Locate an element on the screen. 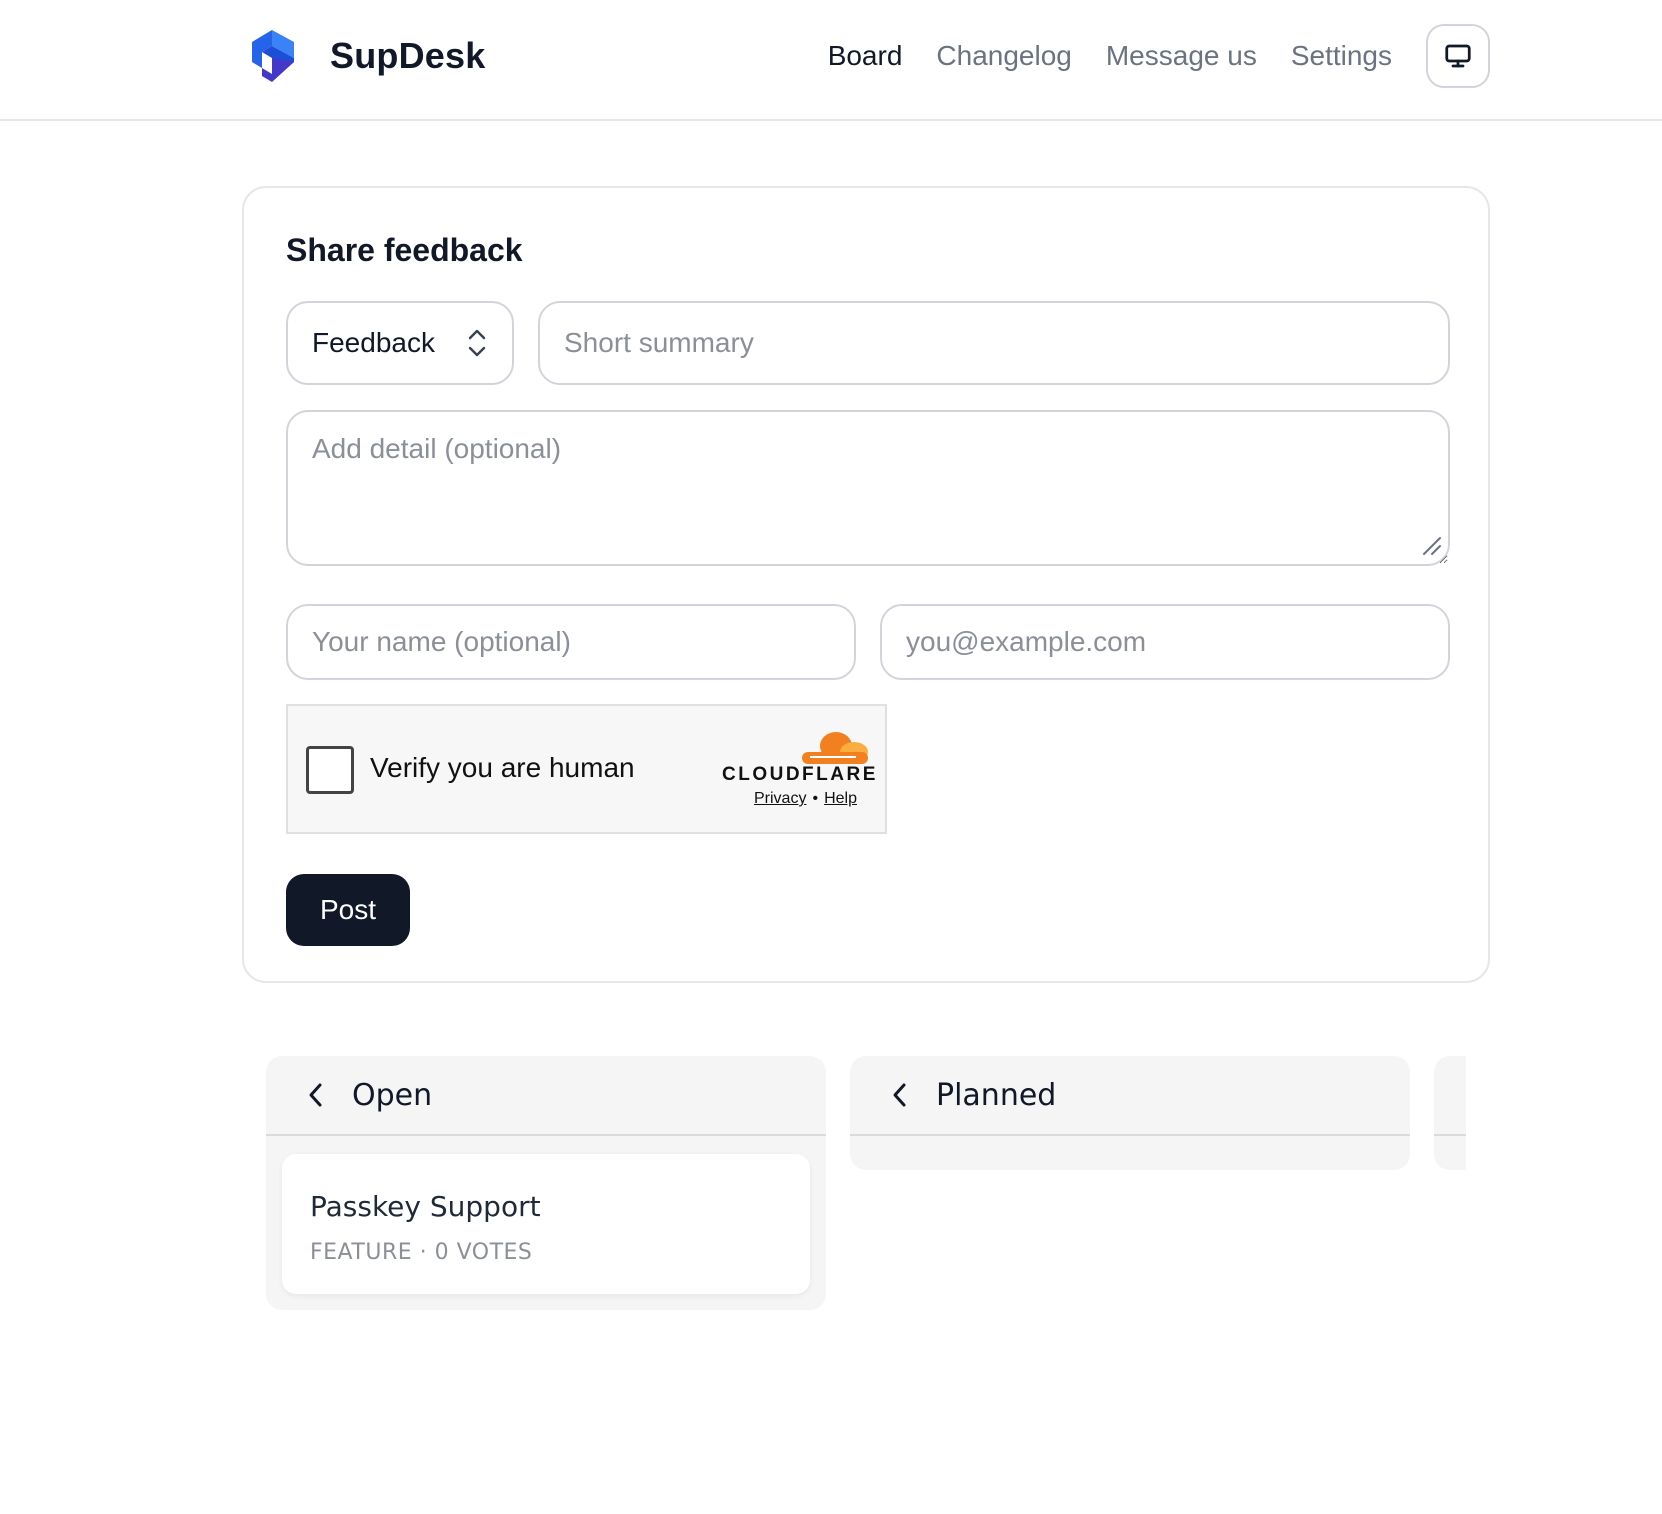 This screenshot has height=1514, width=1662. feedback-type-value: Feedback is located at coordinates (373, 342).